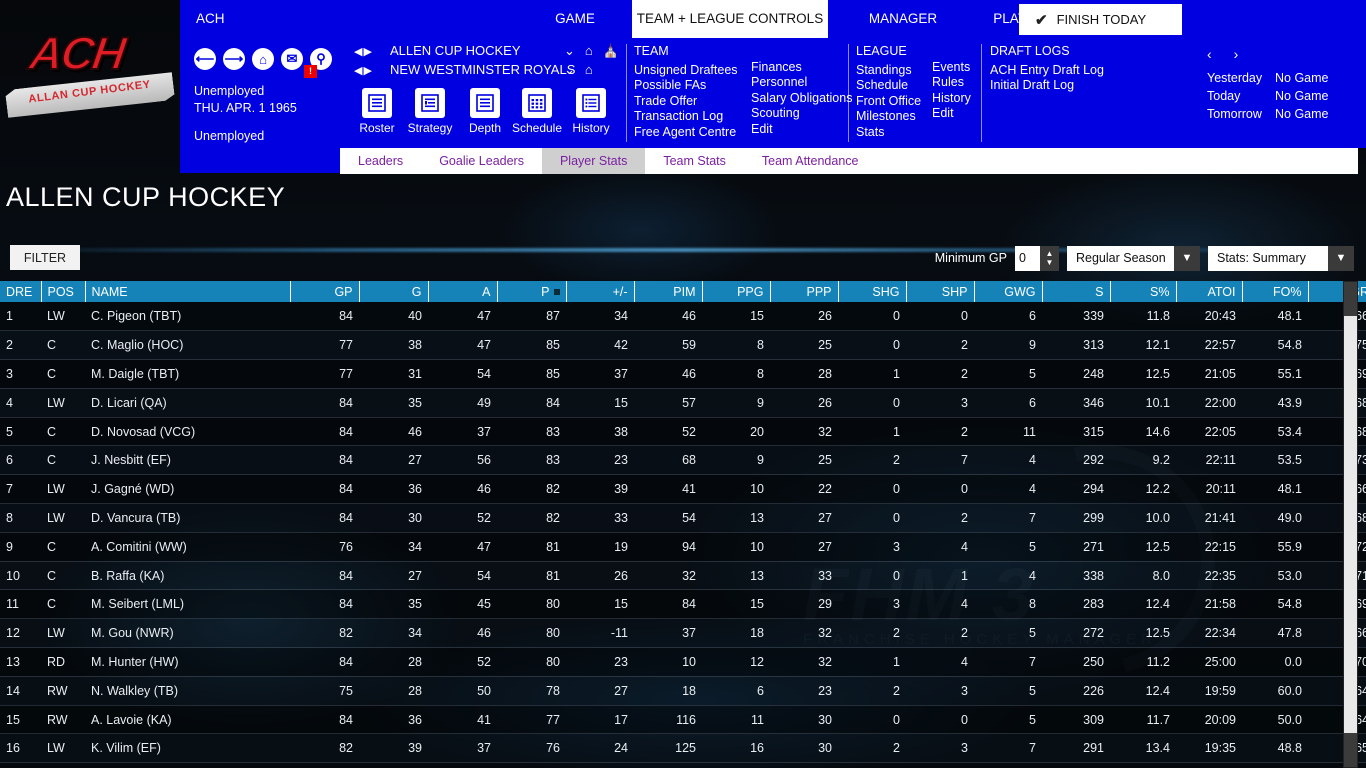  What do you see at coordinates (187, 489) in the screenshot?
I see `cell-player-name: J. Gagné (WD)` at bounding box center [187, 489].